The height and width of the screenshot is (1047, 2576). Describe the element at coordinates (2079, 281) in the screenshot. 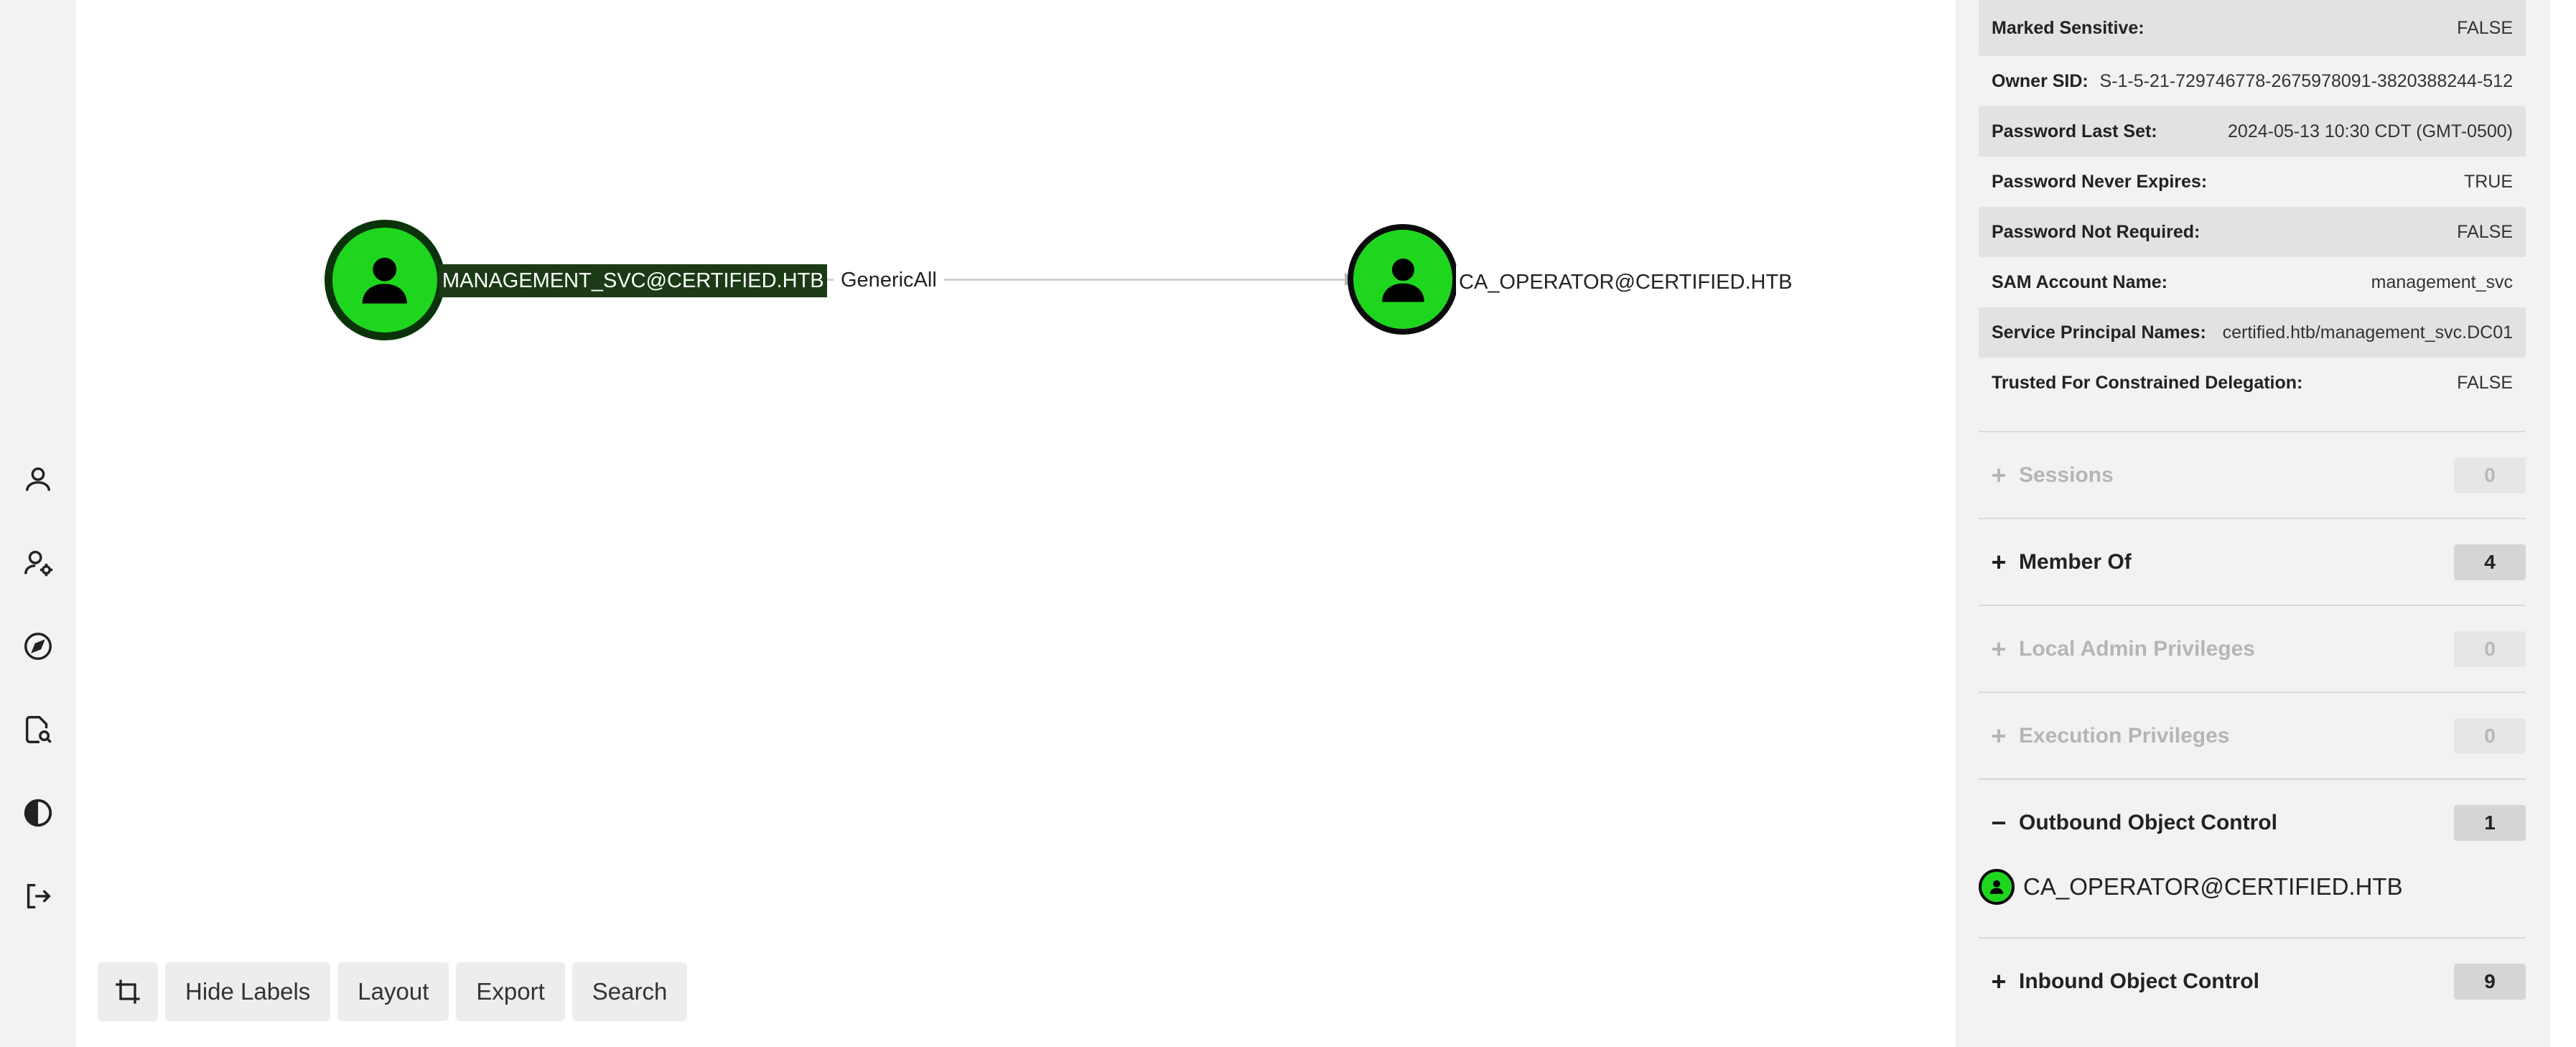

I see `property-key: SAM Account Name:` at that location.